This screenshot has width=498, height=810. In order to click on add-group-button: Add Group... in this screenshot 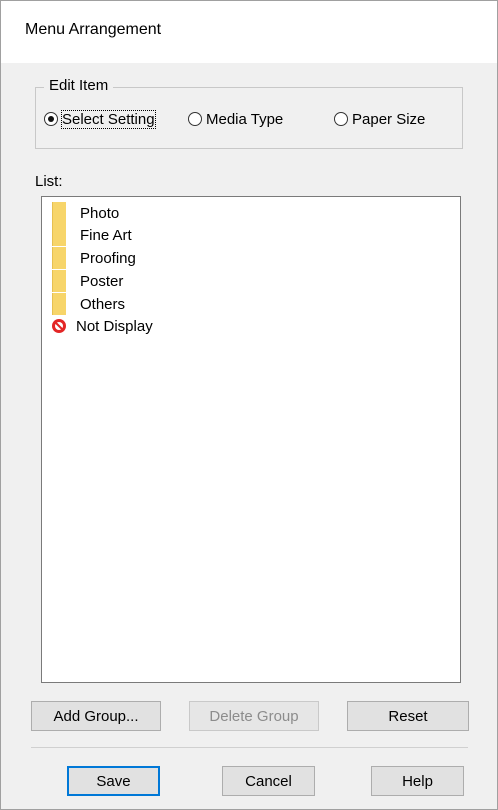, I will do `click(96, 716)`.